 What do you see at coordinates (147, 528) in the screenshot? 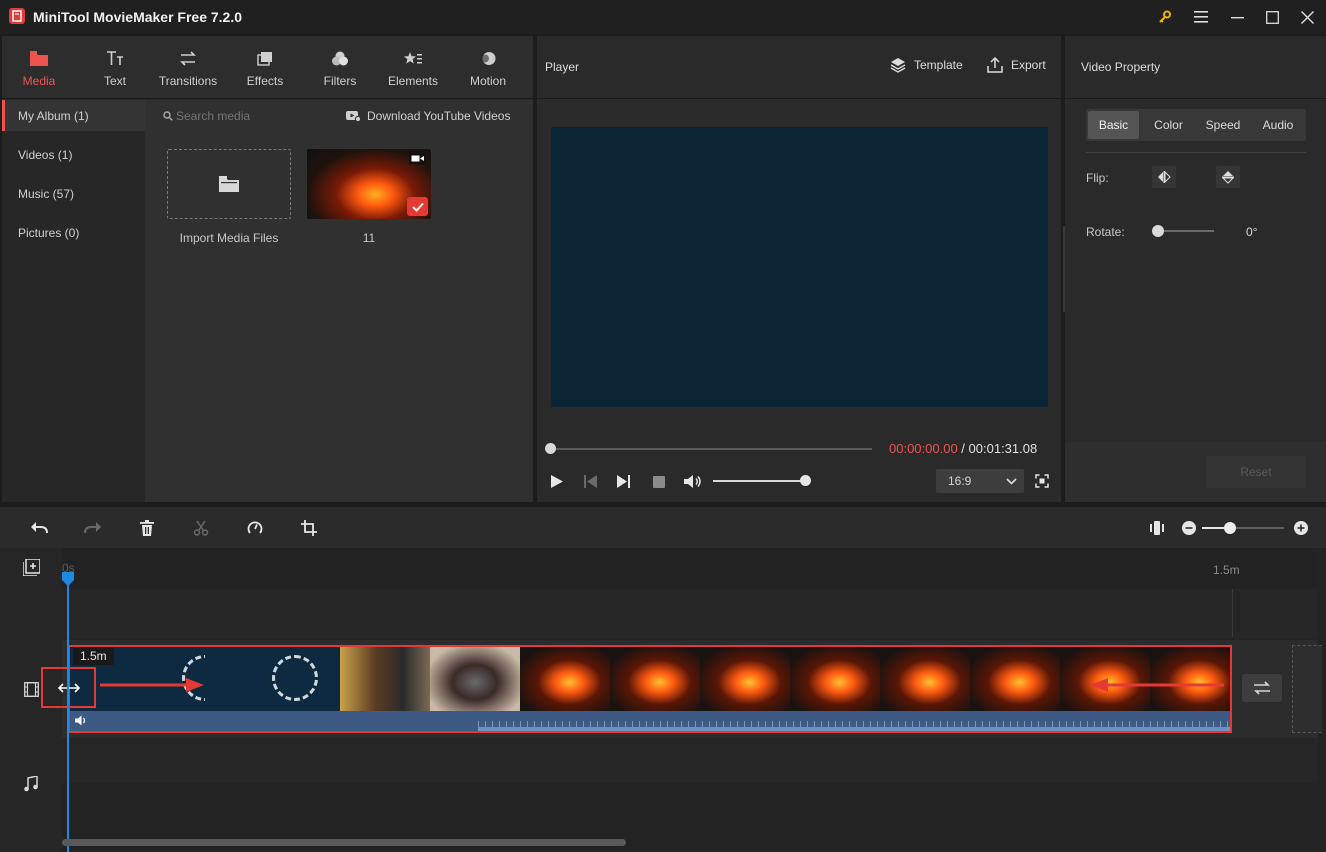
I see `delete-icon` at bounding box center [147, 528].